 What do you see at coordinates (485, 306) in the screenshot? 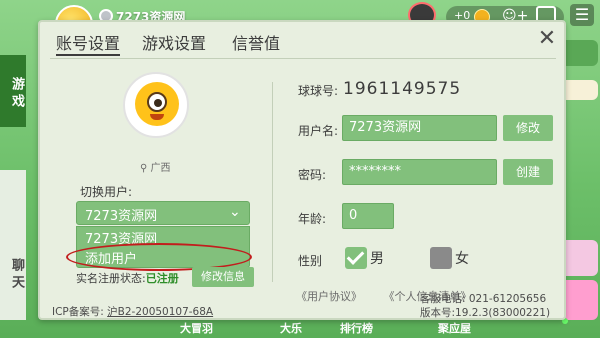
I see `service-info: 客服电话: 021-61205656 版本号:19.2.3(83000221)` at bounding box center [485, 306].